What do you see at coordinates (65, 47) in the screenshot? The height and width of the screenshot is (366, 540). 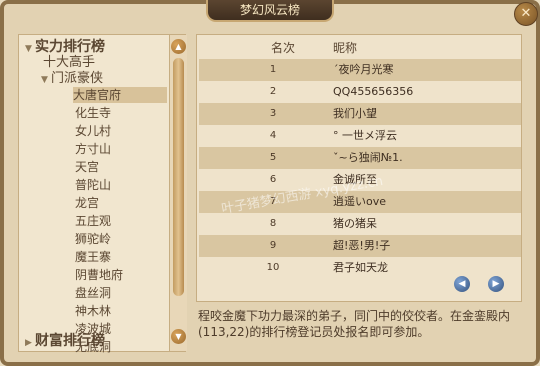 I see `tree-item-strength-rank: ▼ 实力排行榜` at bounding box center [65, 47].